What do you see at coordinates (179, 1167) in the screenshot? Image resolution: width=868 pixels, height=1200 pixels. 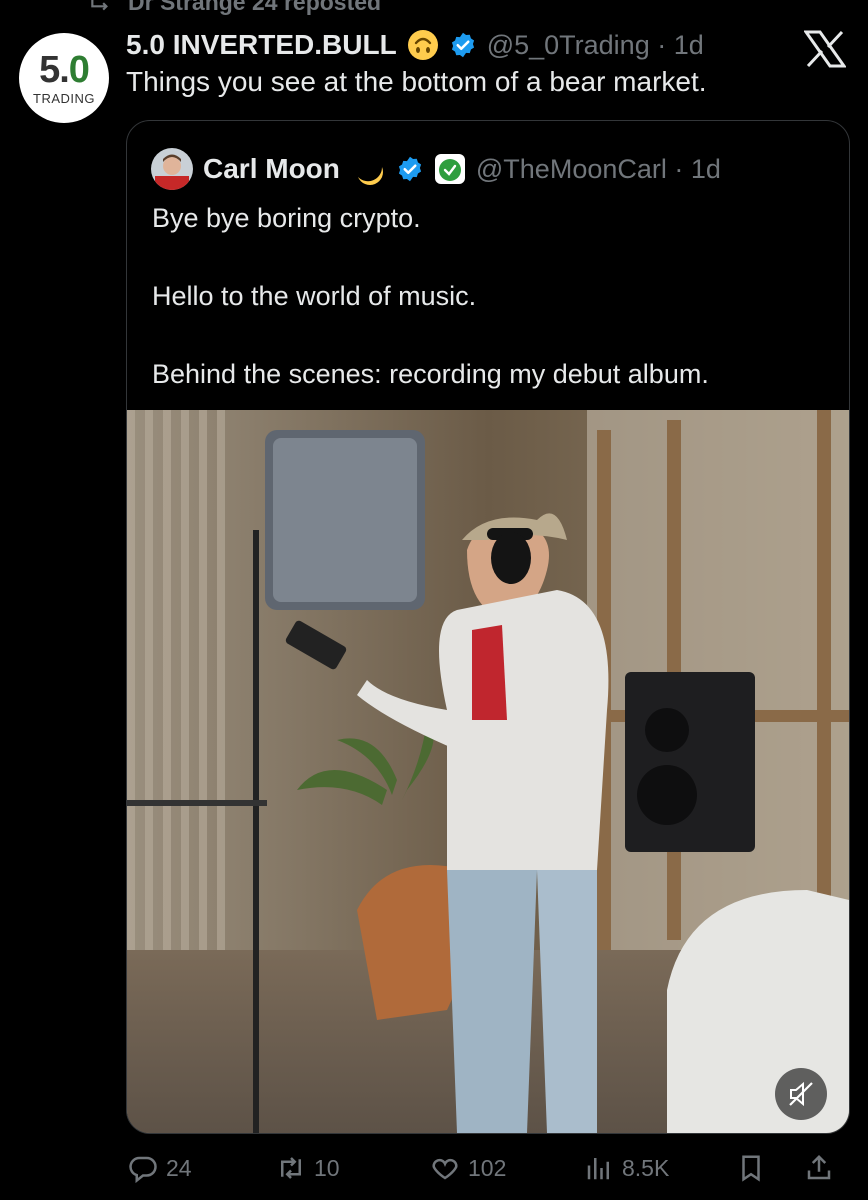 I see `reply-count: 24` at bounding box center [179, 1167].